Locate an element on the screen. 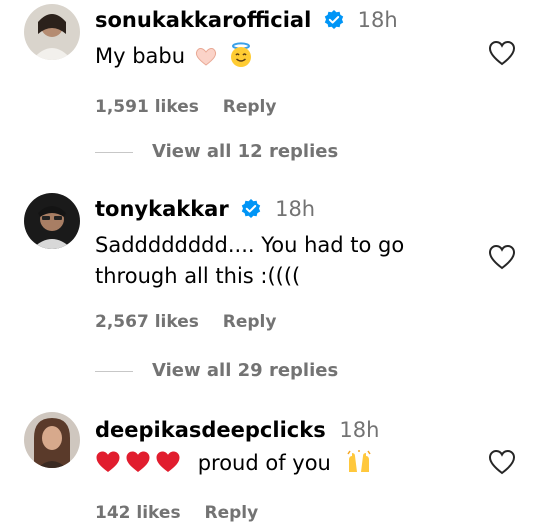 This screenshot has height=527, width=536. view-replies-button: View all 12 replies is located at coordinates (245, 151).